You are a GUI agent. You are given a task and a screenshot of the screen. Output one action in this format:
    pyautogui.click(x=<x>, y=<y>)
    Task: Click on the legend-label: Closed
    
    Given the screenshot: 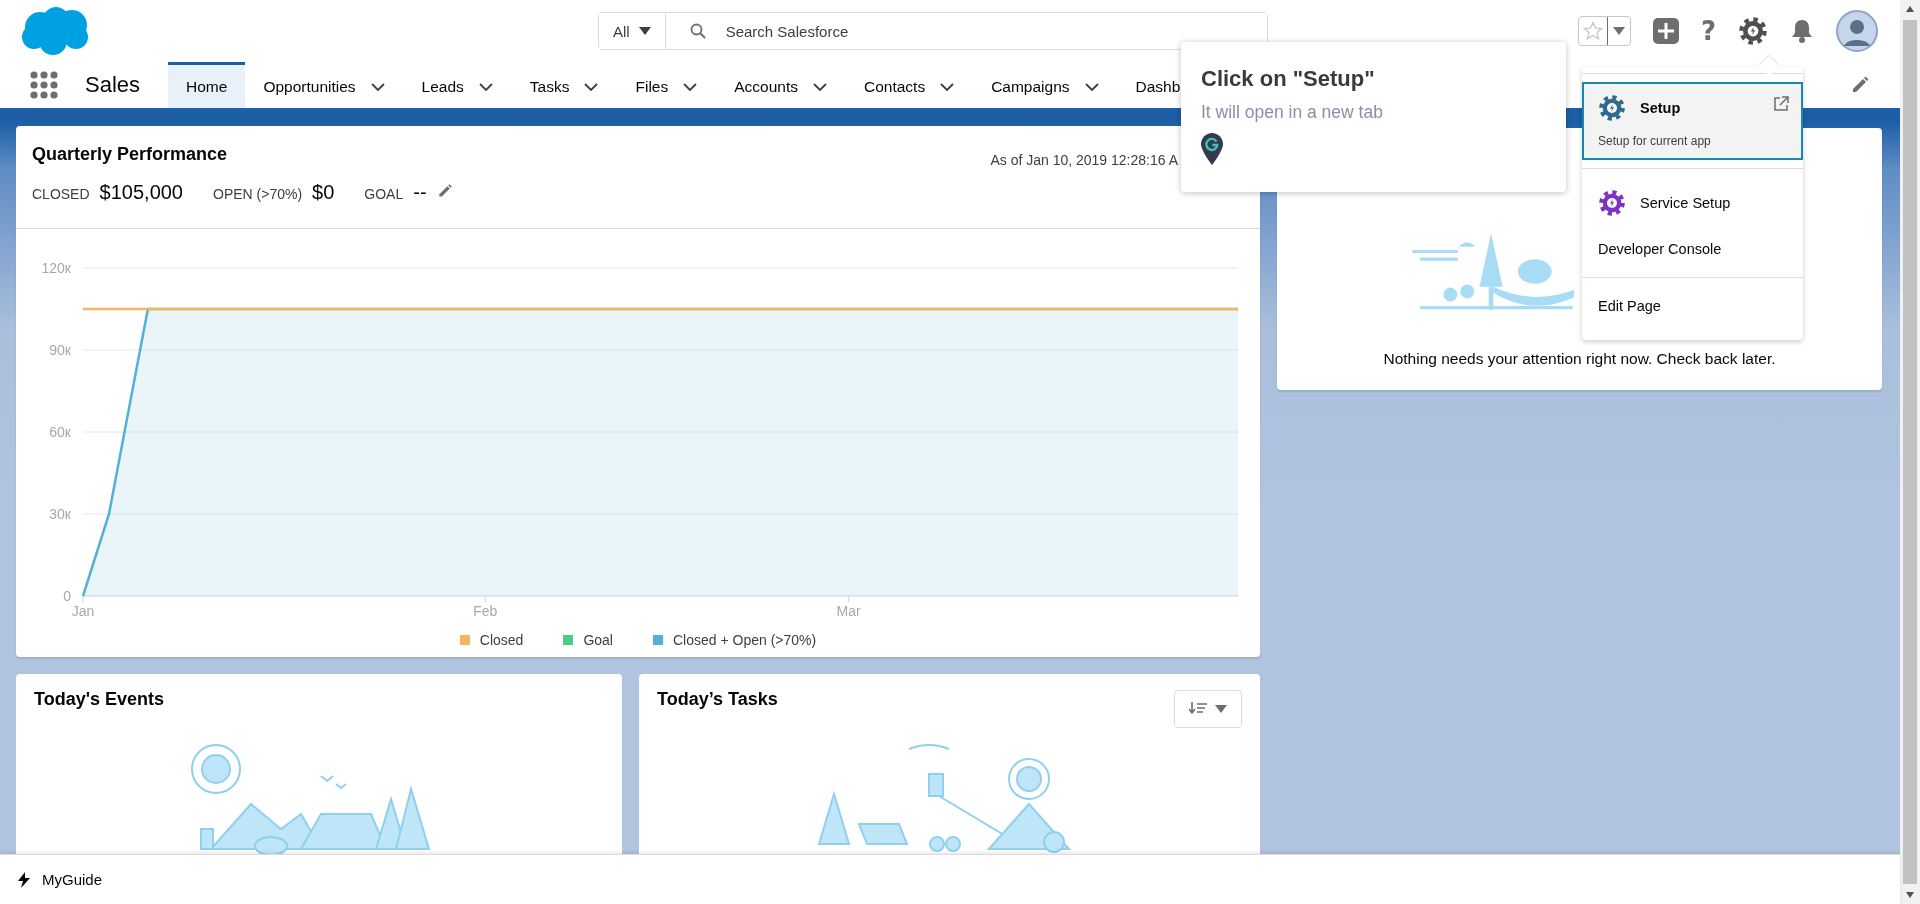 What is the action you would take?
    pyautogui.click(x=501, y=640)
    